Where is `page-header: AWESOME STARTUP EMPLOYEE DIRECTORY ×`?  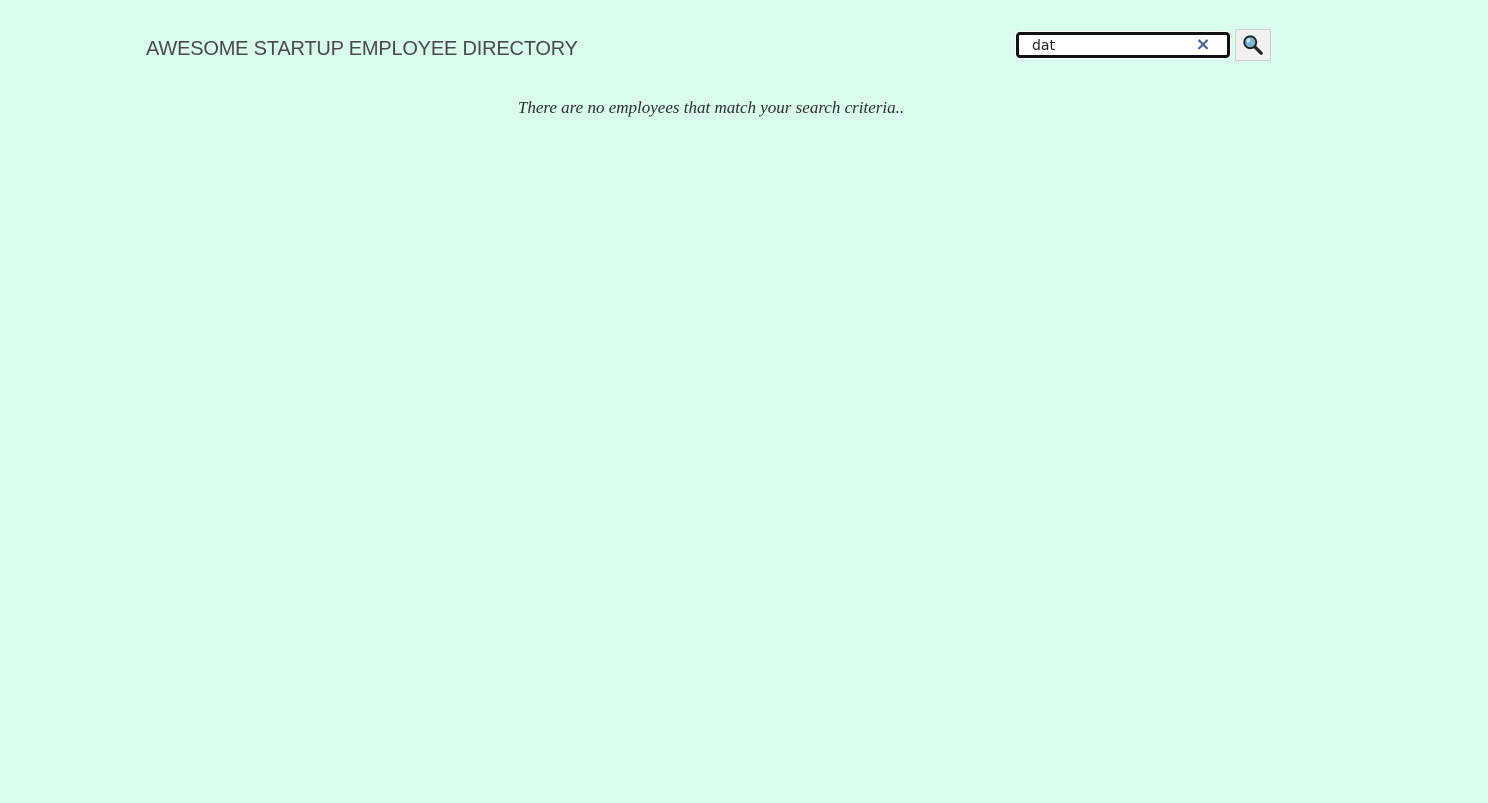 page-header: AWESOME STARTUP EMPLOYEE DIRECTORY × is located at coordinates (711, 47).